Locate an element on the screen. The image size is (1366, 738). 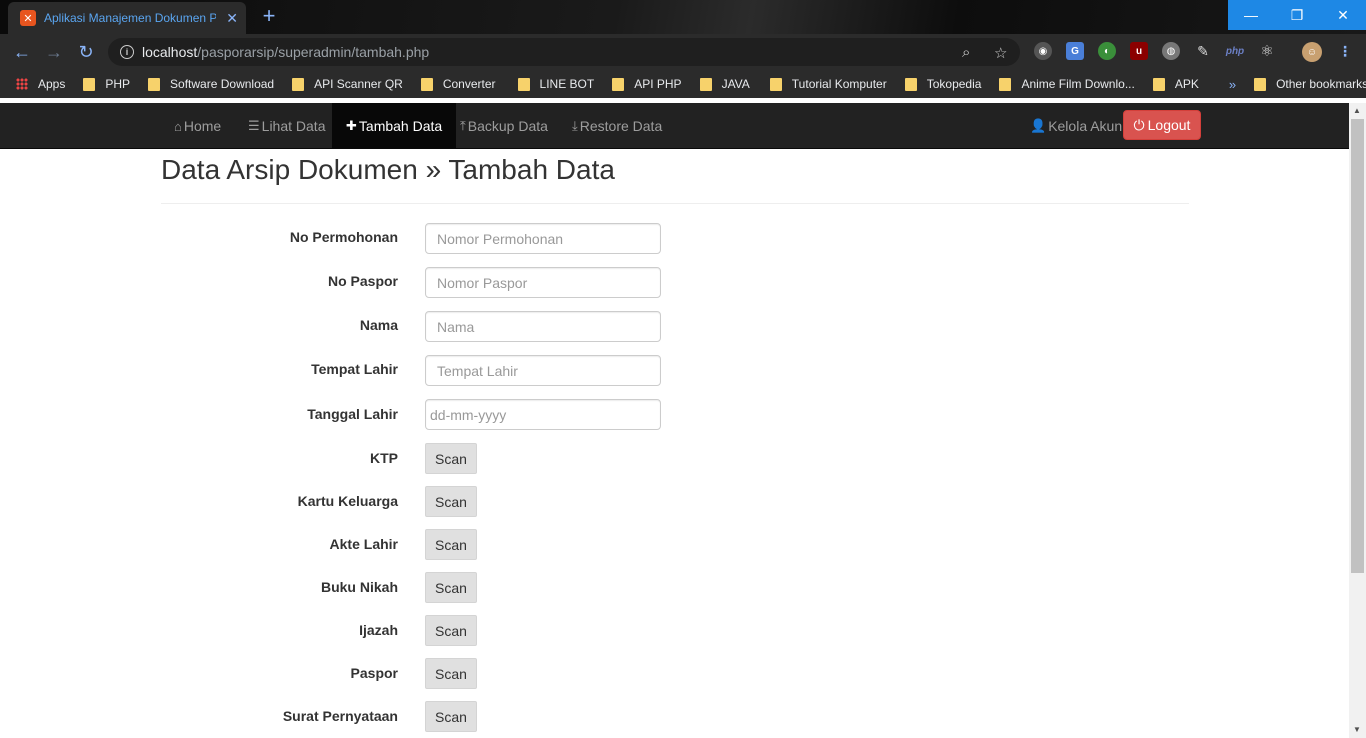
bookmark-label: APK is located at coordinates (1186, 84).